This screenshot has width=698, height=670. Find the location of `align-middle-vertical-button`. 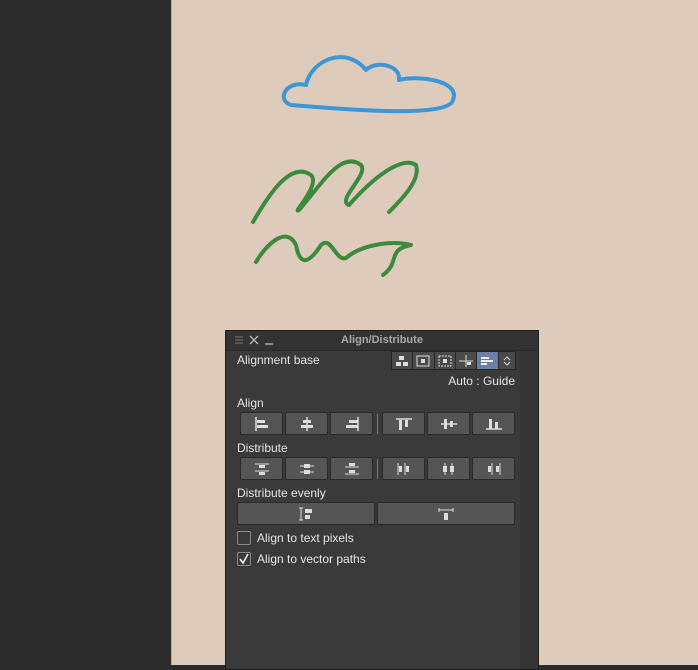

align-middle-vertical-button is located at coordinates (448, 423).